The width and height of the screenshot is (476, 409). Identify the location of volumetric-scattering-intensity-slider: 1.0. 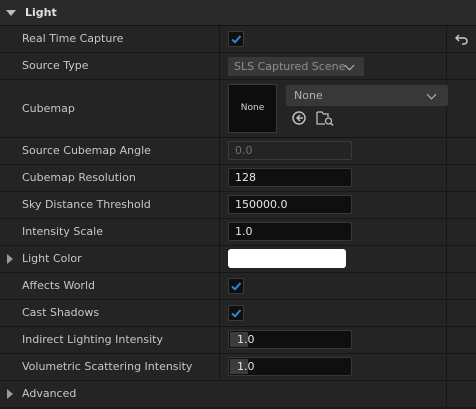
(290, 366).